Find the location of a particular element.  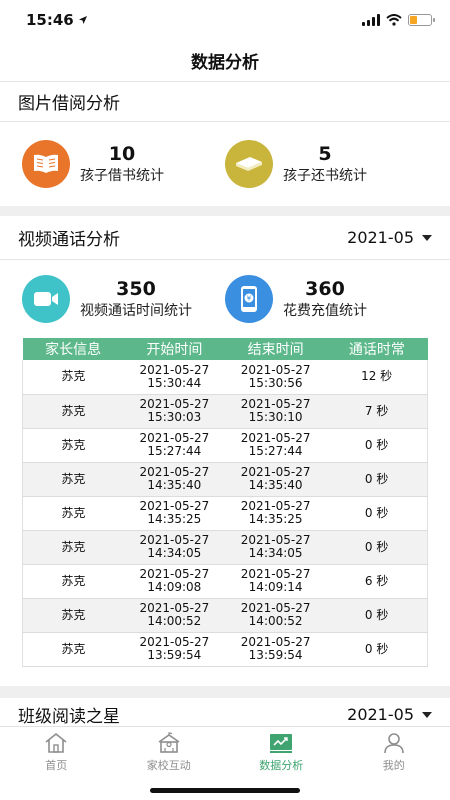

video-stats-row: 350 视频通话时间统计 ¥ 360 花费充值统计 is located at coordinates (225, 299).